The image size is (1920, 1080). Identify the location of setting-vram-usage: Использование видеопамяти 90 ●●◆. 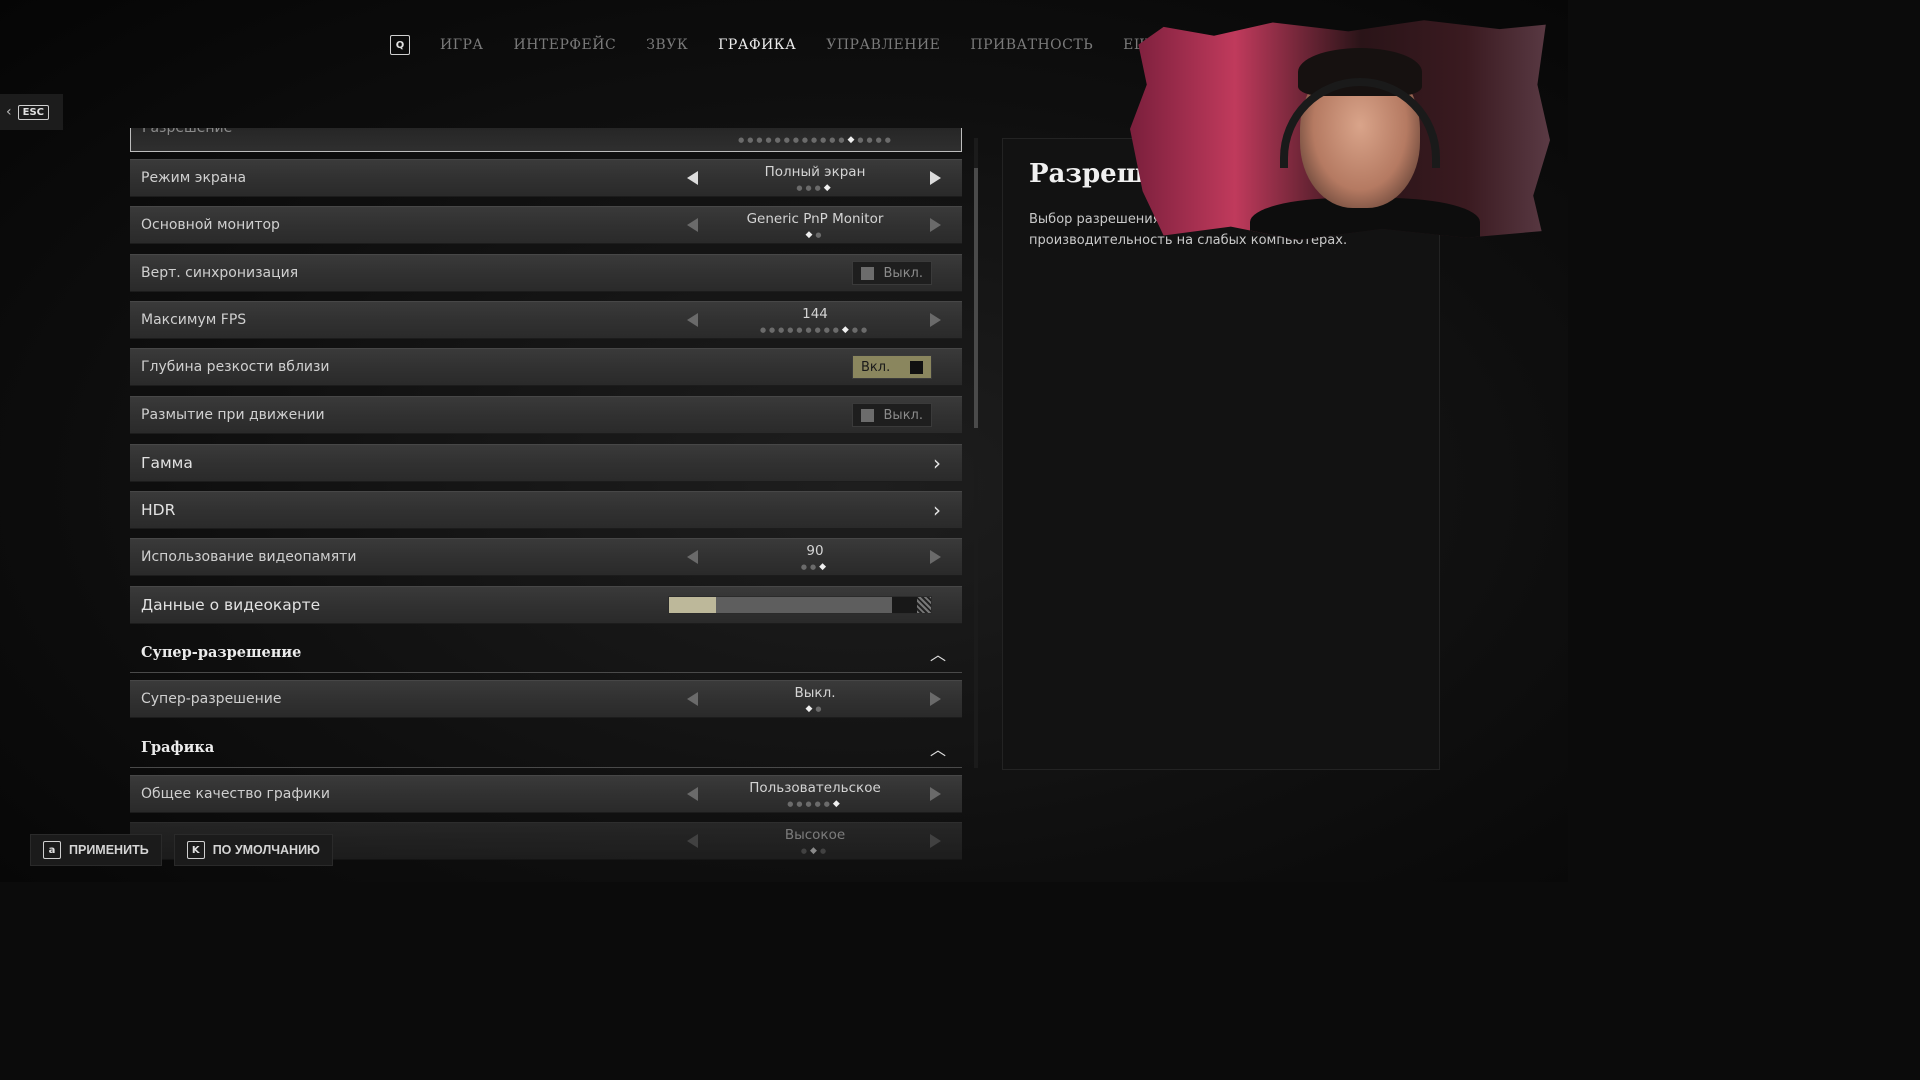
(546, 557).